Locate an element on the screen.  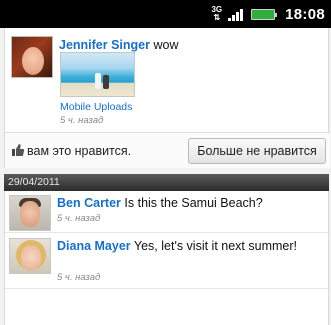
album-link: Mobile Uploads is located at coordinates (96, 107).